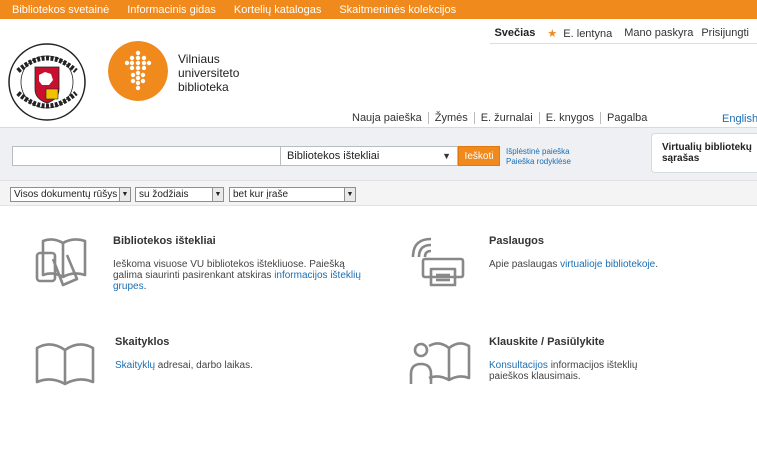  I want to click on chevron-down-icon: ▼, so click(446, 156).